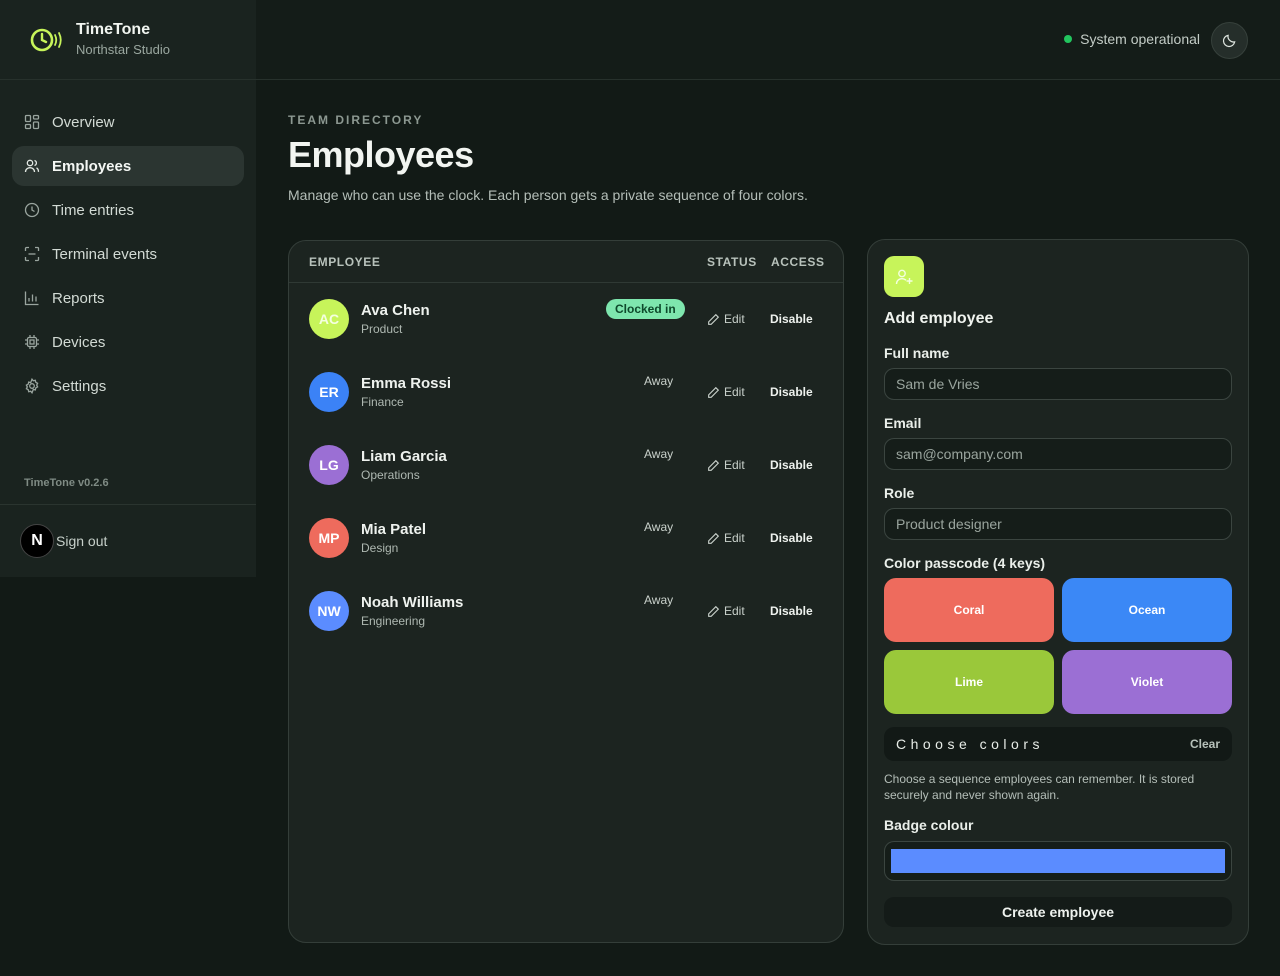 This screenshot has height=976, width=1280. Describe the element at coordinates (1058, 744) in the screenshot. I see `passcode-sequence-display: Choose colors Clear` at that location.